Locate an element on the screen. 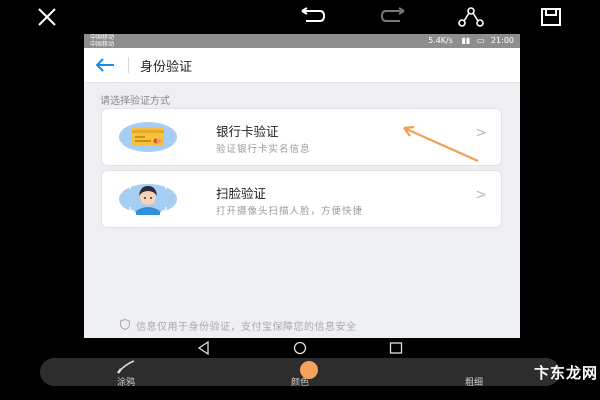 This screenshot has width=600, height=400. android-nav-bar is located at coordinates (302, 348).